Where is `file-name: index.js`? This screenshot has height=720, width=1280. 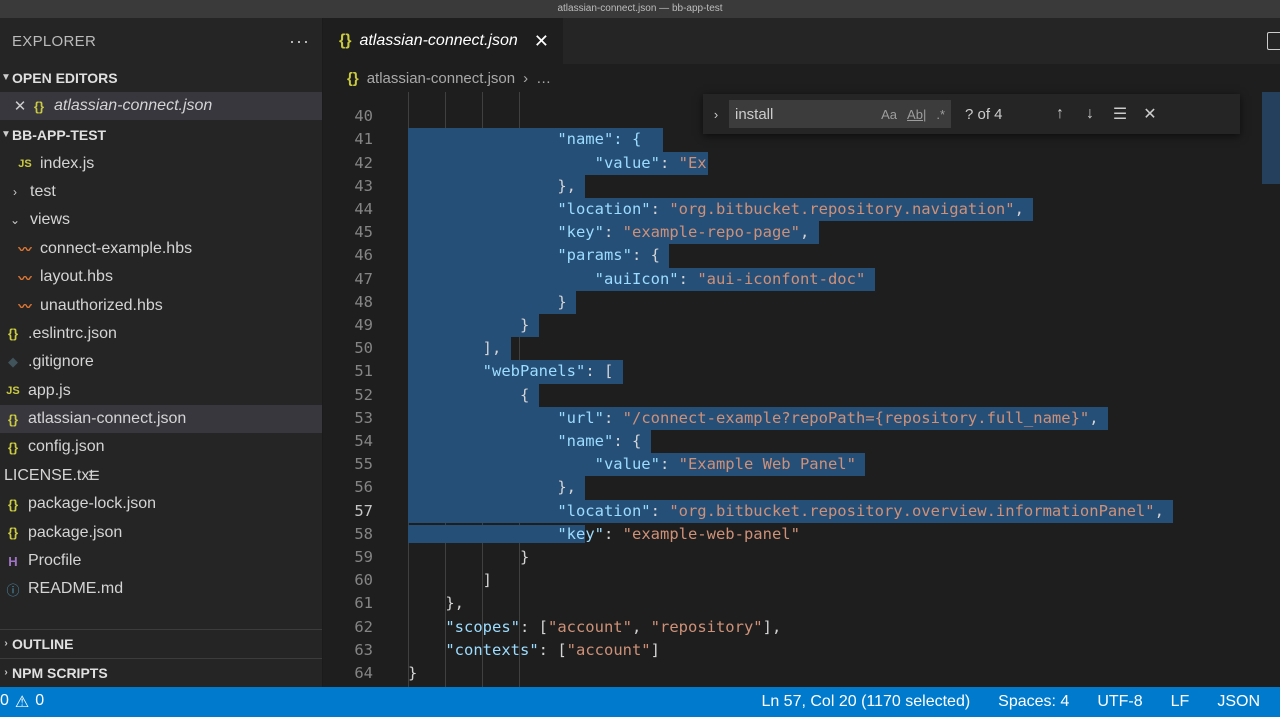
file-name: index.js is located at coordinates (67, 163).